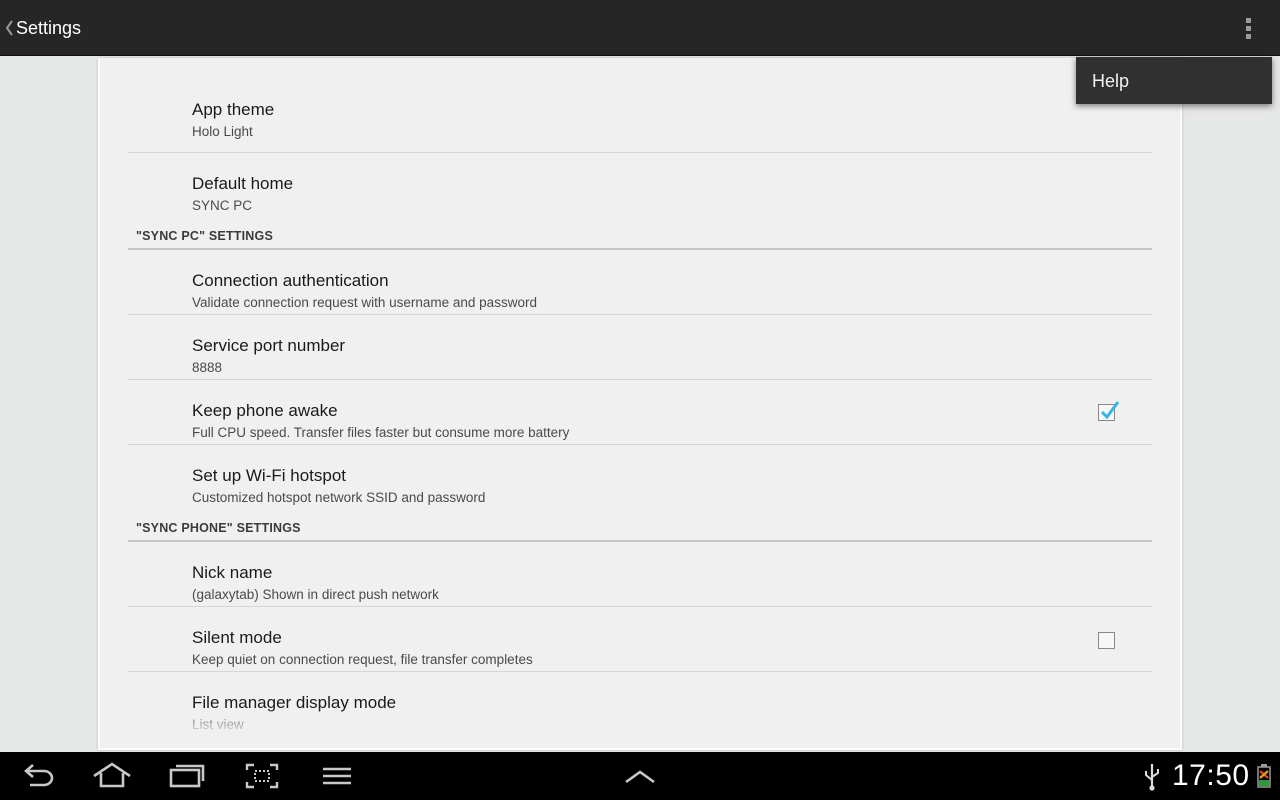  I want to click on pref-title: Silent mode, so click(237, 637).